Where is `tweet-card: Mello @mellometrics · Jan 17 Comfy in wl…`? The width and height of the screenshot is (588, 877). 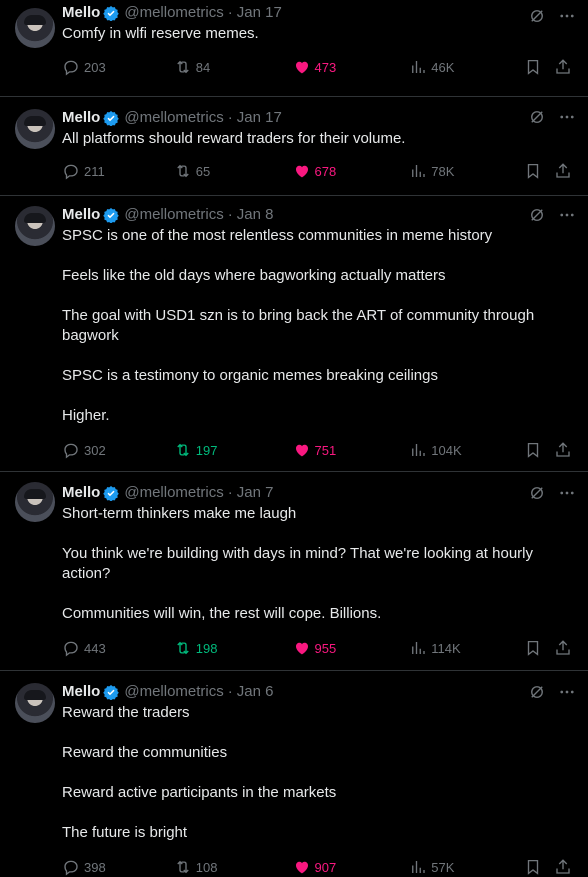
tweet-card: Mello @mellometrics · Jan 17 Comfy in wl… is located at coordinates (294, 48).